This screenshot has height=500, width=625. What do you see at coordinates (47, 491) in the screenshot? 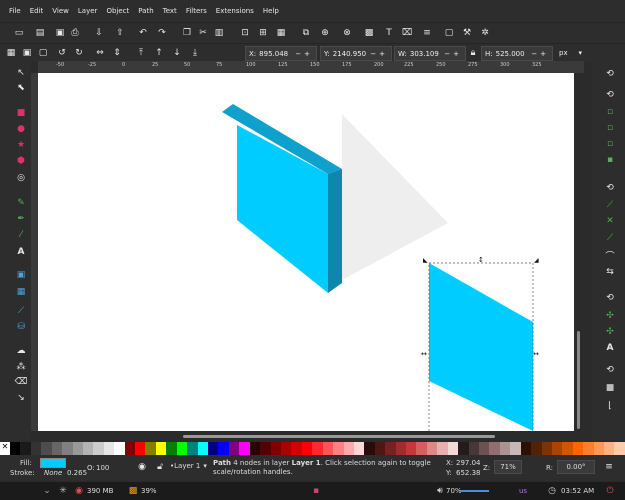
I see `chevron-down-icon: ⌄` at bounding box center [47, 491].